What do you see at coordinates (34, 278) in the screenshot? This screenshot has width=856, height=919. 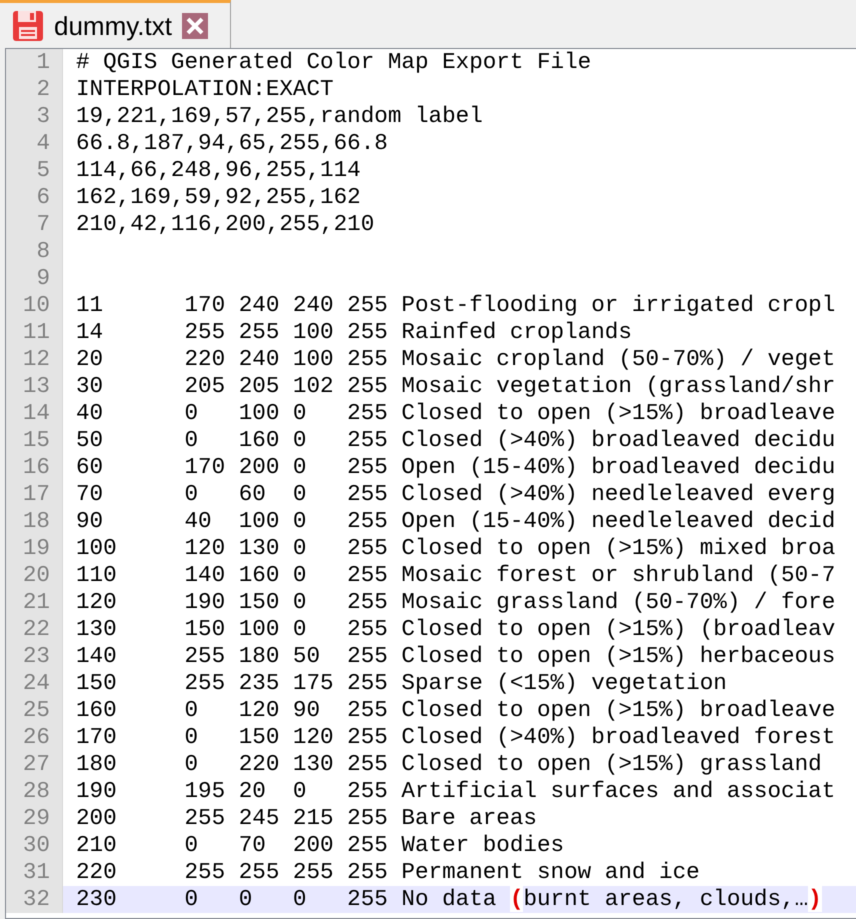 I see `line-number: 9` at bounding box center [34, 278].